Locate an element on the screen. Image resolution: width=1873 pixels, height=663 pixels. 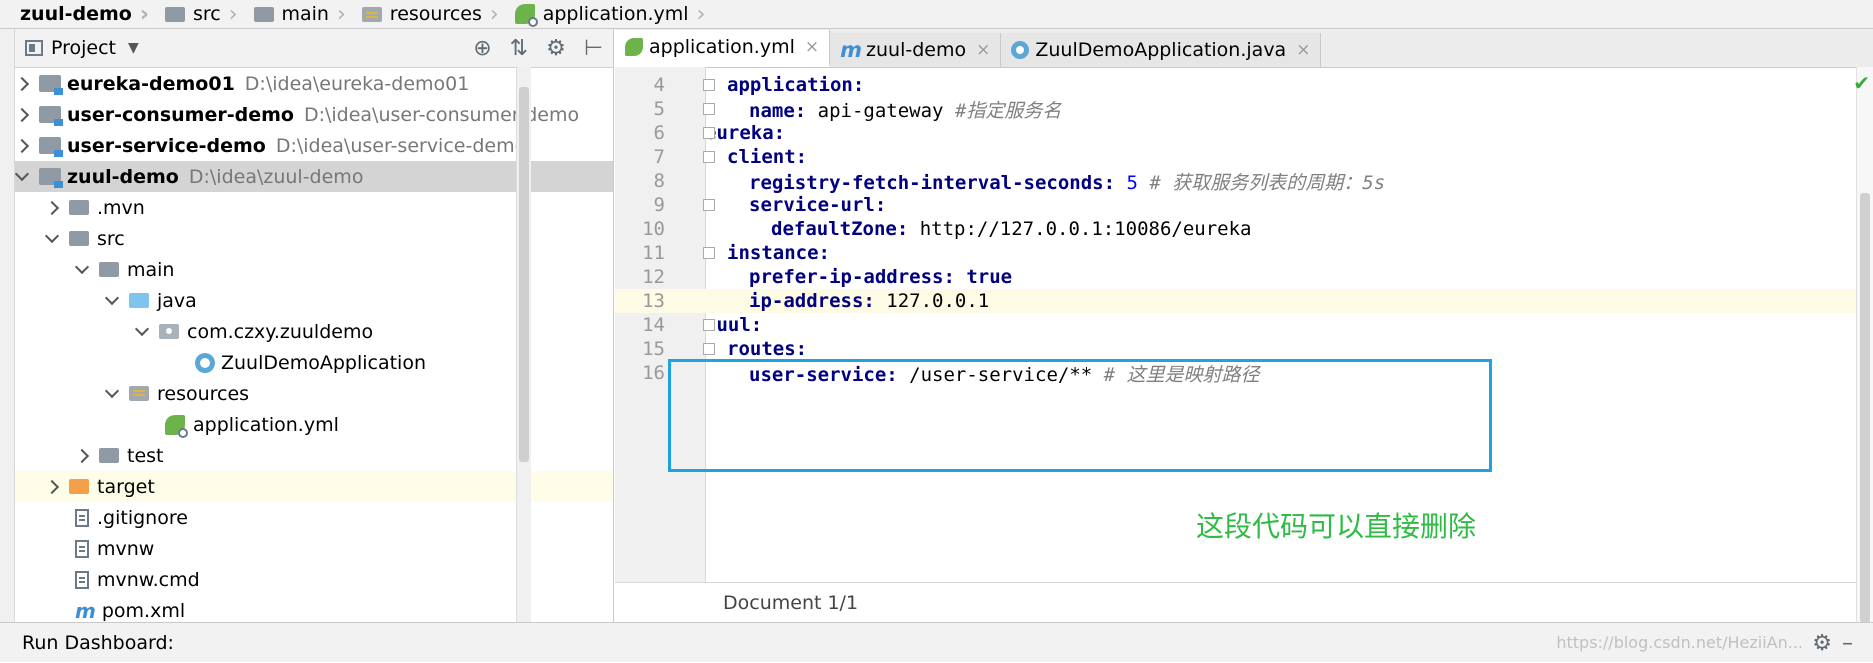
tree-item-path: D:\idea\zuul-demo is located at coordinates (276, 176).